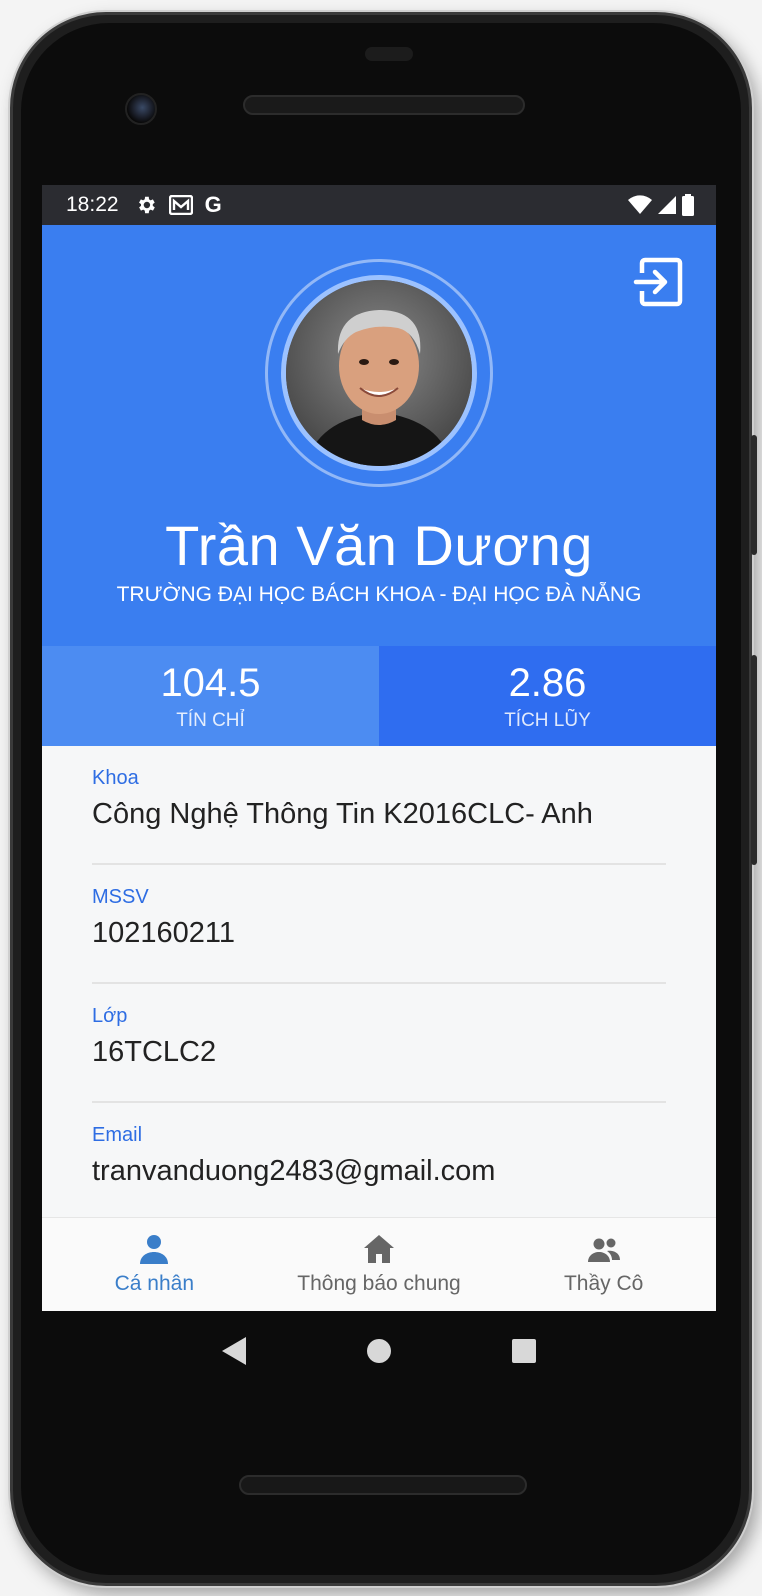 The image size is (762, 1596). What do you see at coordinates (603, 1264) in the screenshot?
I see `nav-tab-teachers: Thầy Cô` at bounding box center [603, 1264].